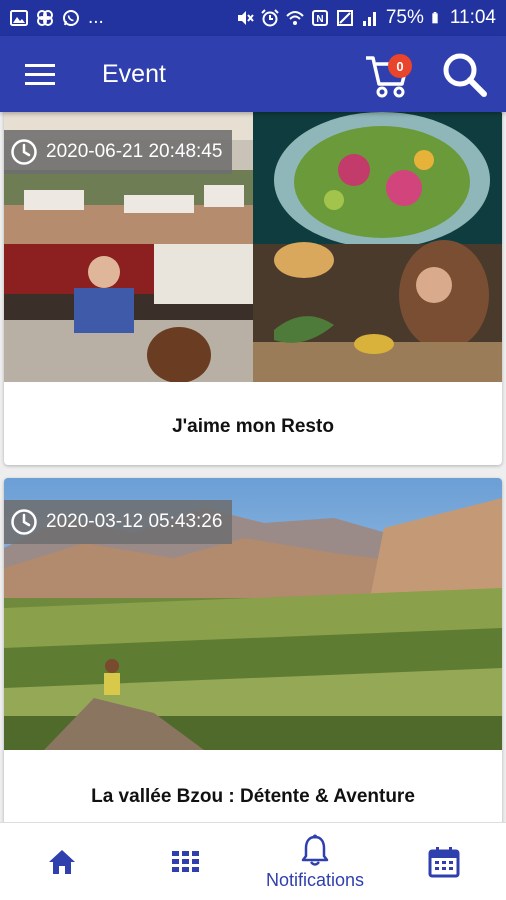 The height and width of the screenshot is (900, 506). What do you see at coordinates (134, 151) in the screenshot?
I see `event-date: 2020-06-21 20:48:45` at bounding box center [134, 151].